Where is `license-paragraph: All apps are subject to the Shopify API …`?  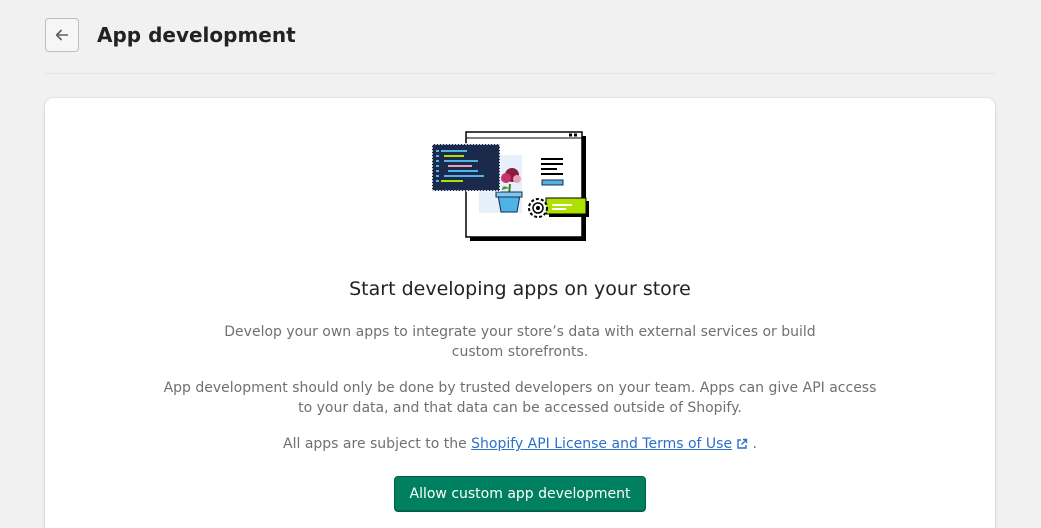
license-paragraph: All apps are subject to the Shopify API … is located at coordinates (520, 445).